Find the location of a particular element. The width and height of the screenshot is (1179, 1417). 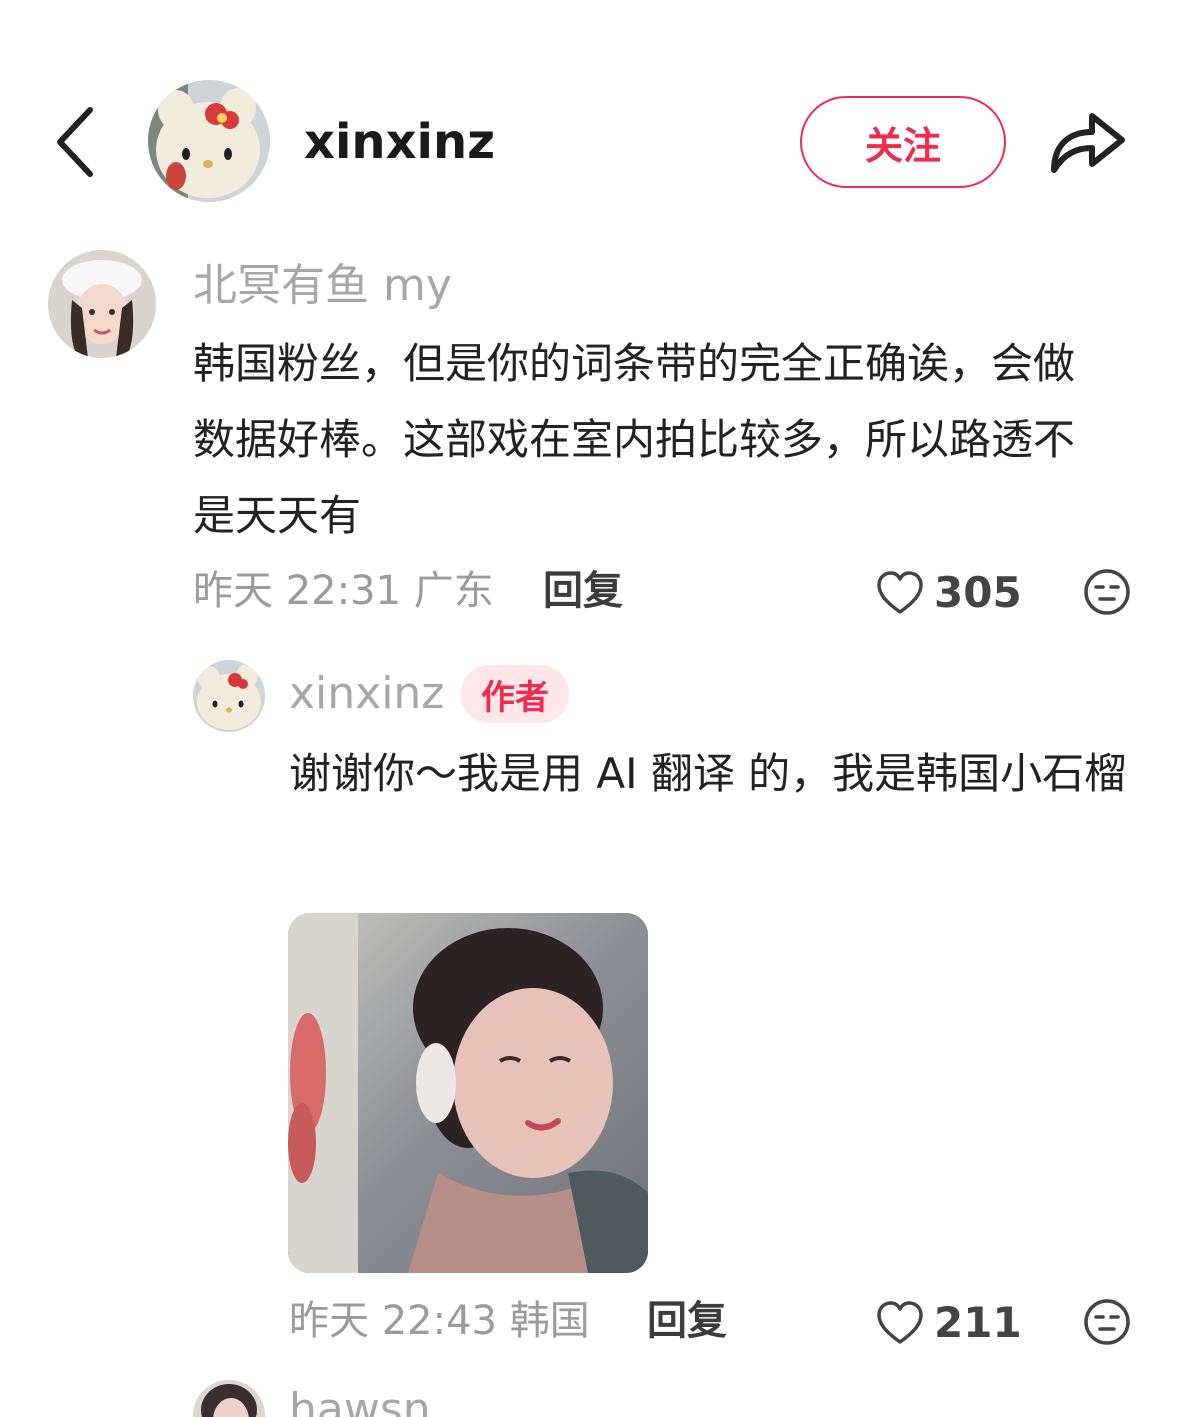

reply-image is located at coordinates (468, 1093).